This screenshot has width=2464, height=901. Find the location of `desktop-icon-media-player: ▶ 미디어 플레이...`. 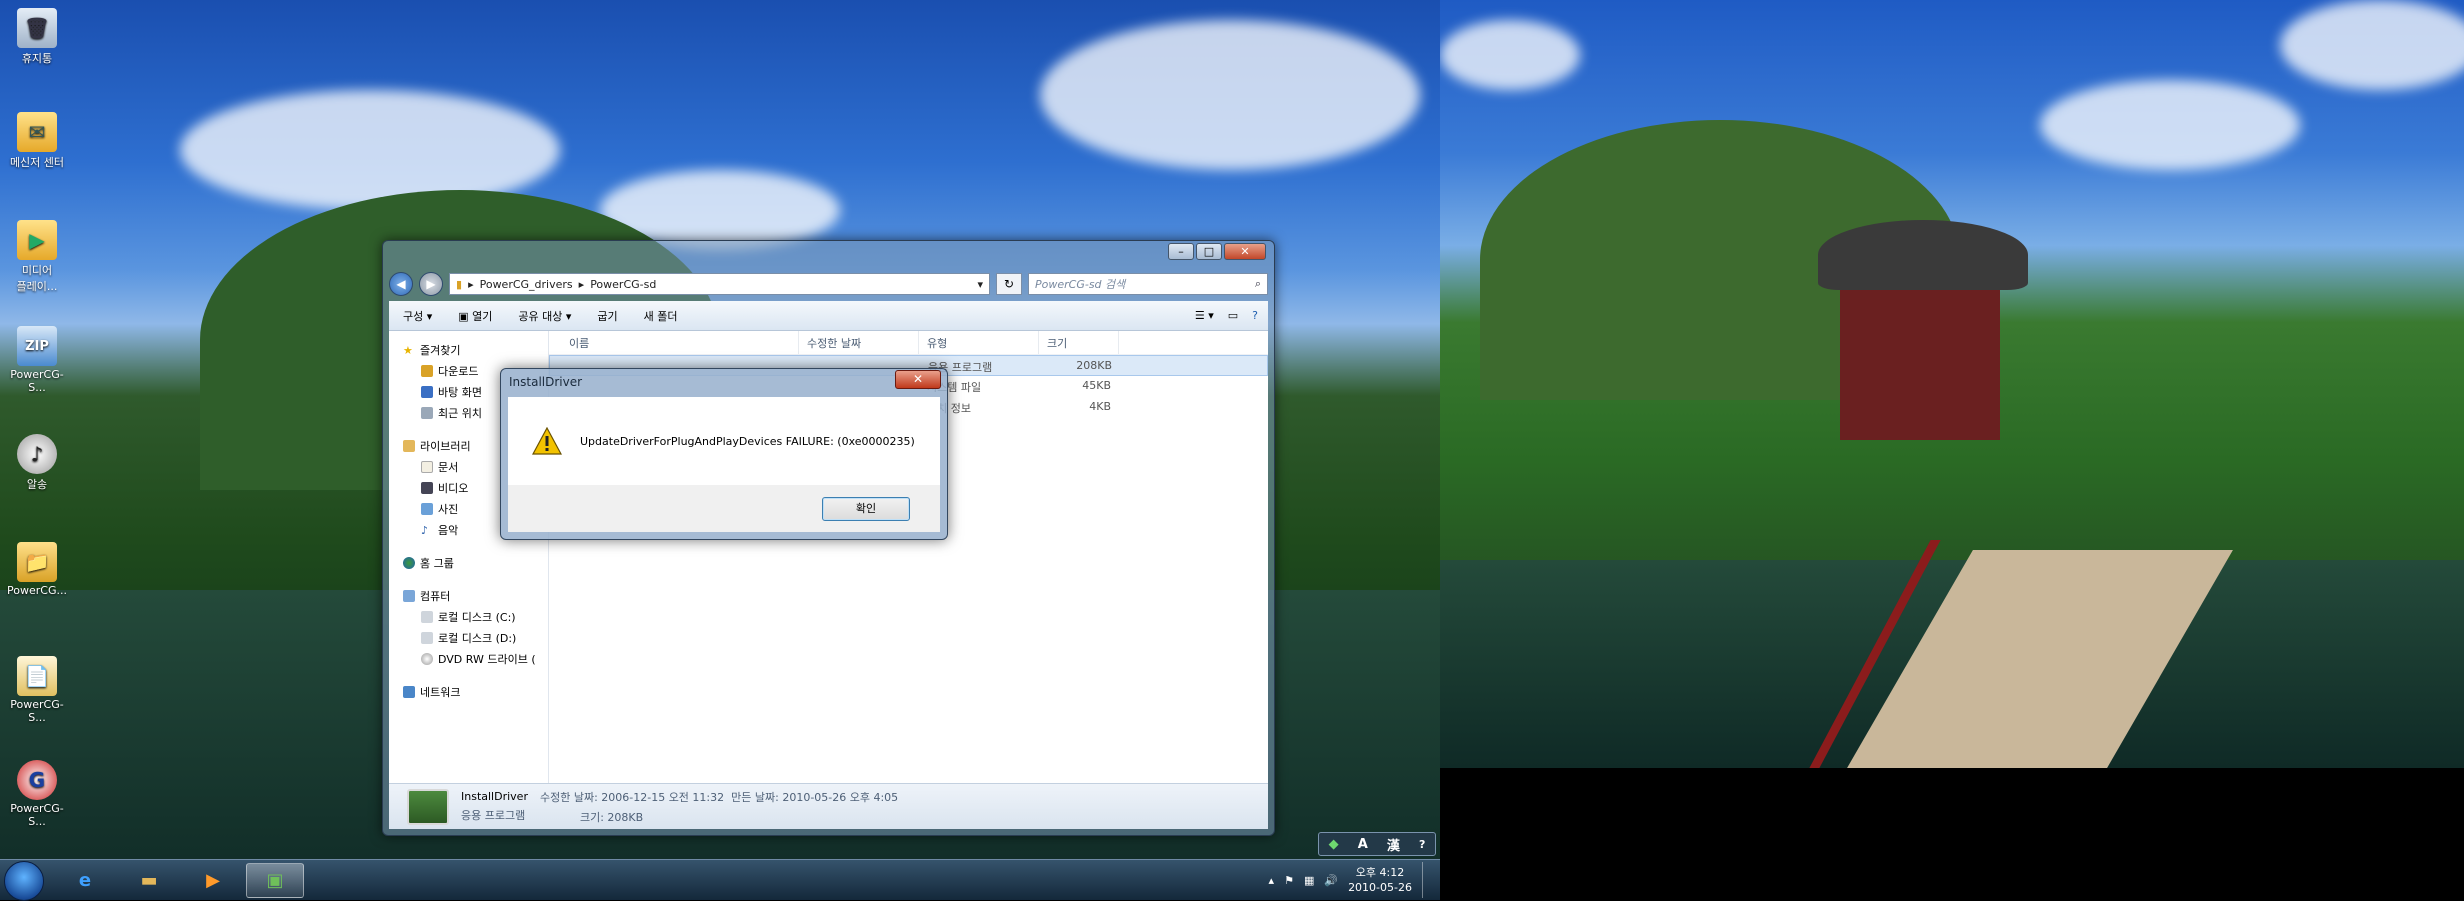

desktop-icon-media-player: ▶ 미디어 플레이... is located at coordinates (37, 257).